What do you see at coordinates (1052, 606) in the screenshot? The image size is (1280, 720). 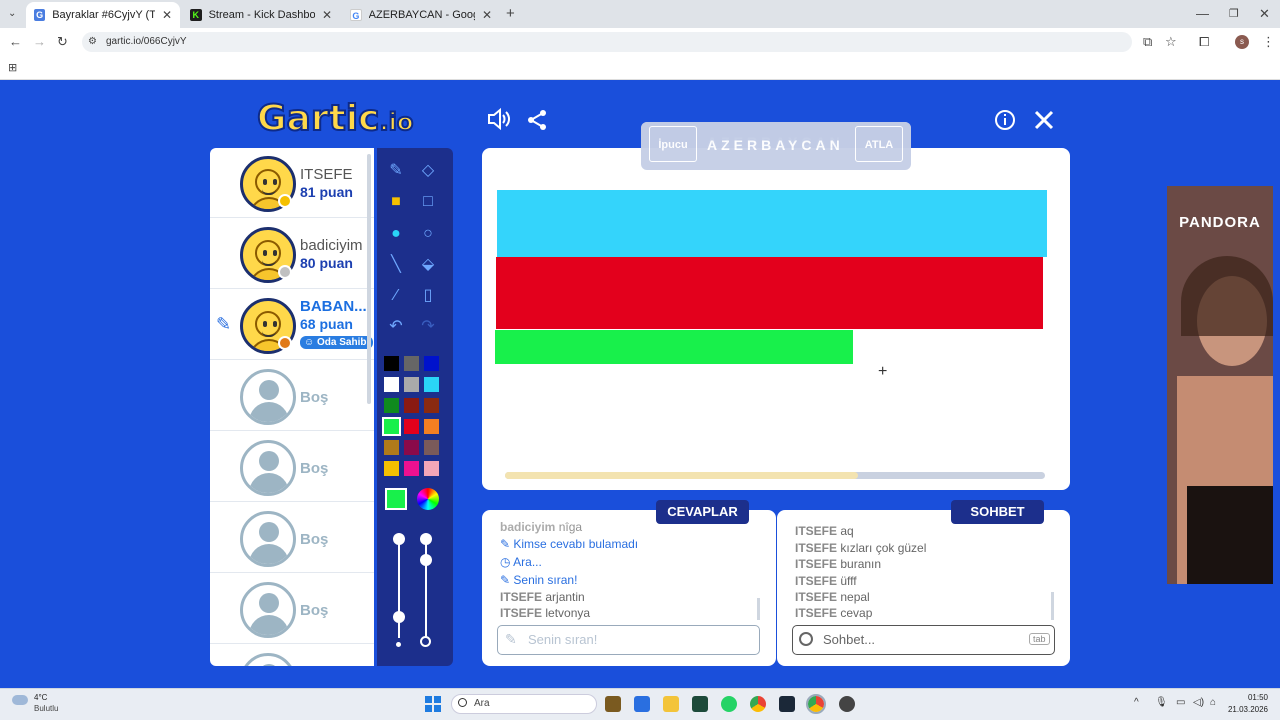 I see `chat-scrollbar` at bounding box center [1052, 606].